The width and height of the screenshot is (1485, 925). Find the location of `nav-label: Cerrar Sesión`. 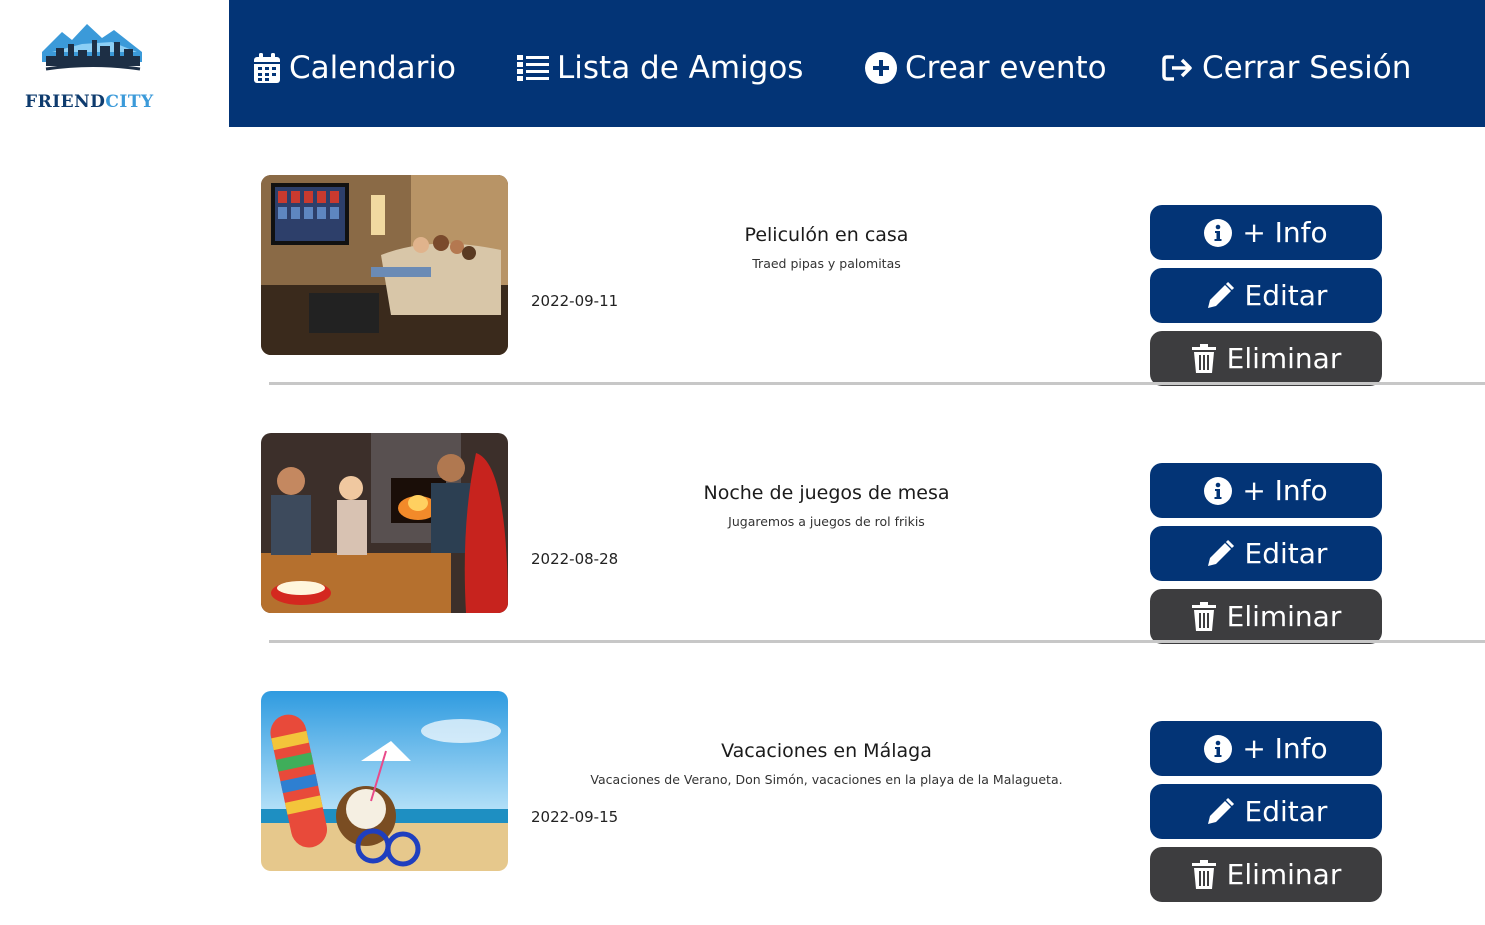

nav-label: Cerrar Sesión is located at coordinates (1307, 68).